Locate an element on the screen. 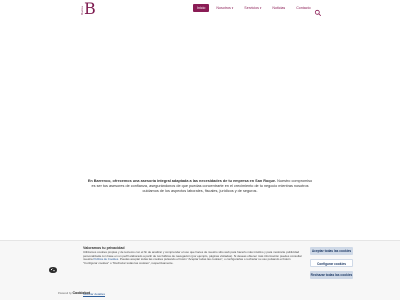  nav-item-inicio: Inicio is located at coordinates (201, 8).